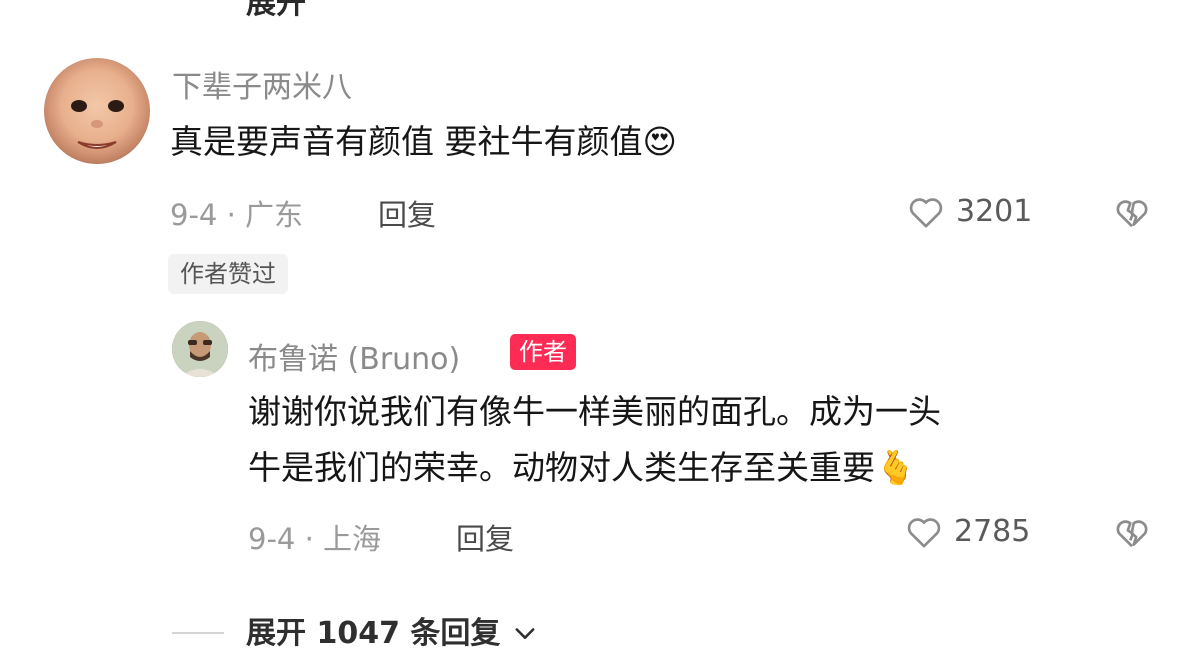 This screenshot has width=1200, height=664. I want to click on reply-dislike-button, so click(1132, 534).